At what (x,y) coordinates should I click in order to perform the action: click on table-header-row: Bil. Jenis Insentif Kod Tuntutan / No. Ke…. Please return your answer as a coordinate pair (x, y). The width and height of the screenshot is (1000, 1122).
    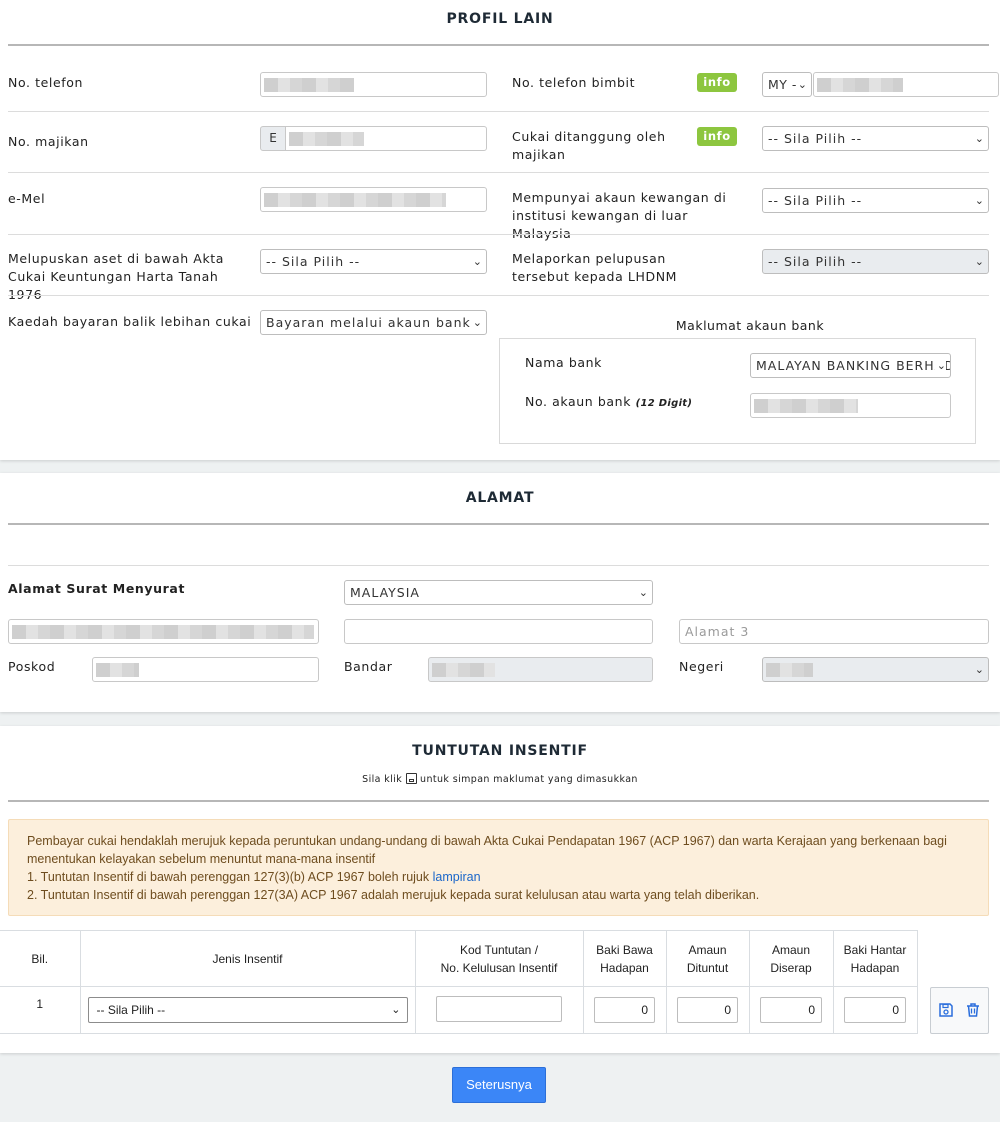
    Looking at the image, I should click on (494, 958).